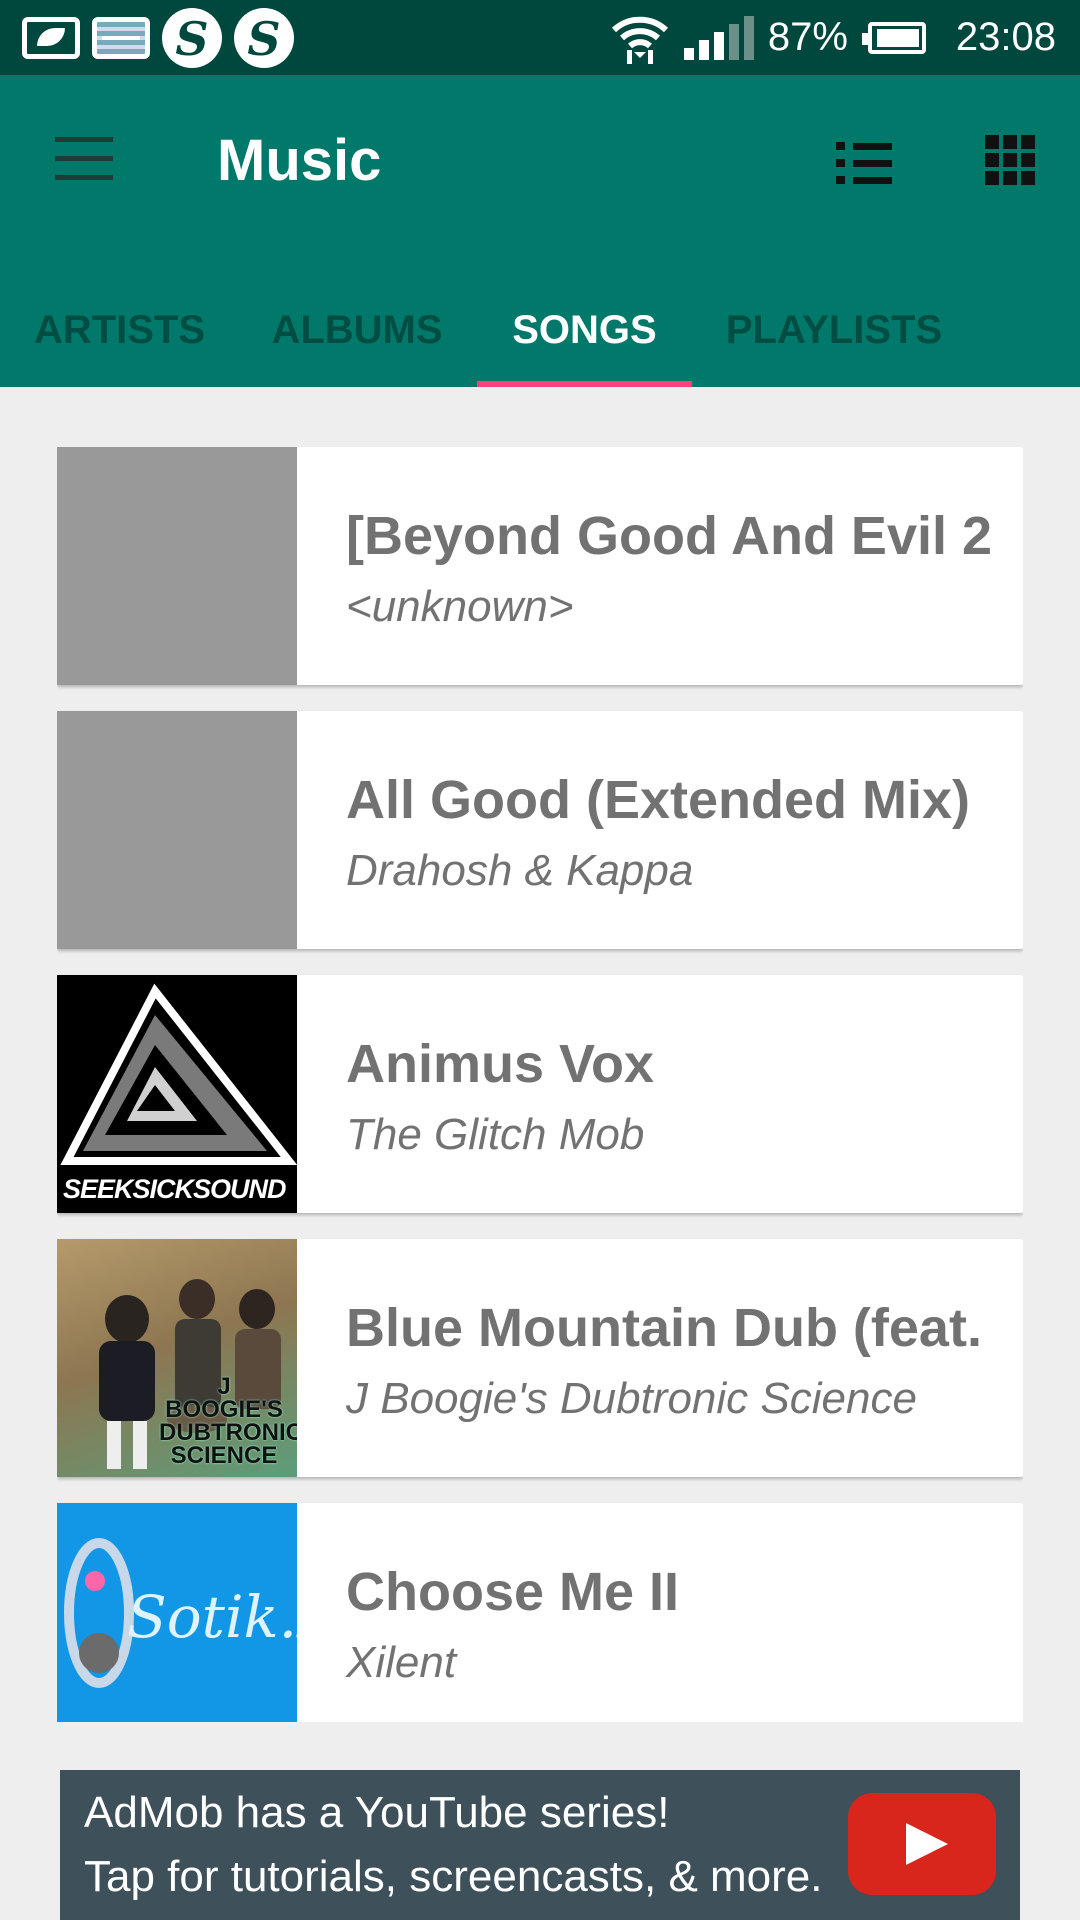 The width and height of the screenshot is (1080, 1920). I want to click on song-card: [Beyond Good And Evil 2 <unknown>, so click(540, 566).